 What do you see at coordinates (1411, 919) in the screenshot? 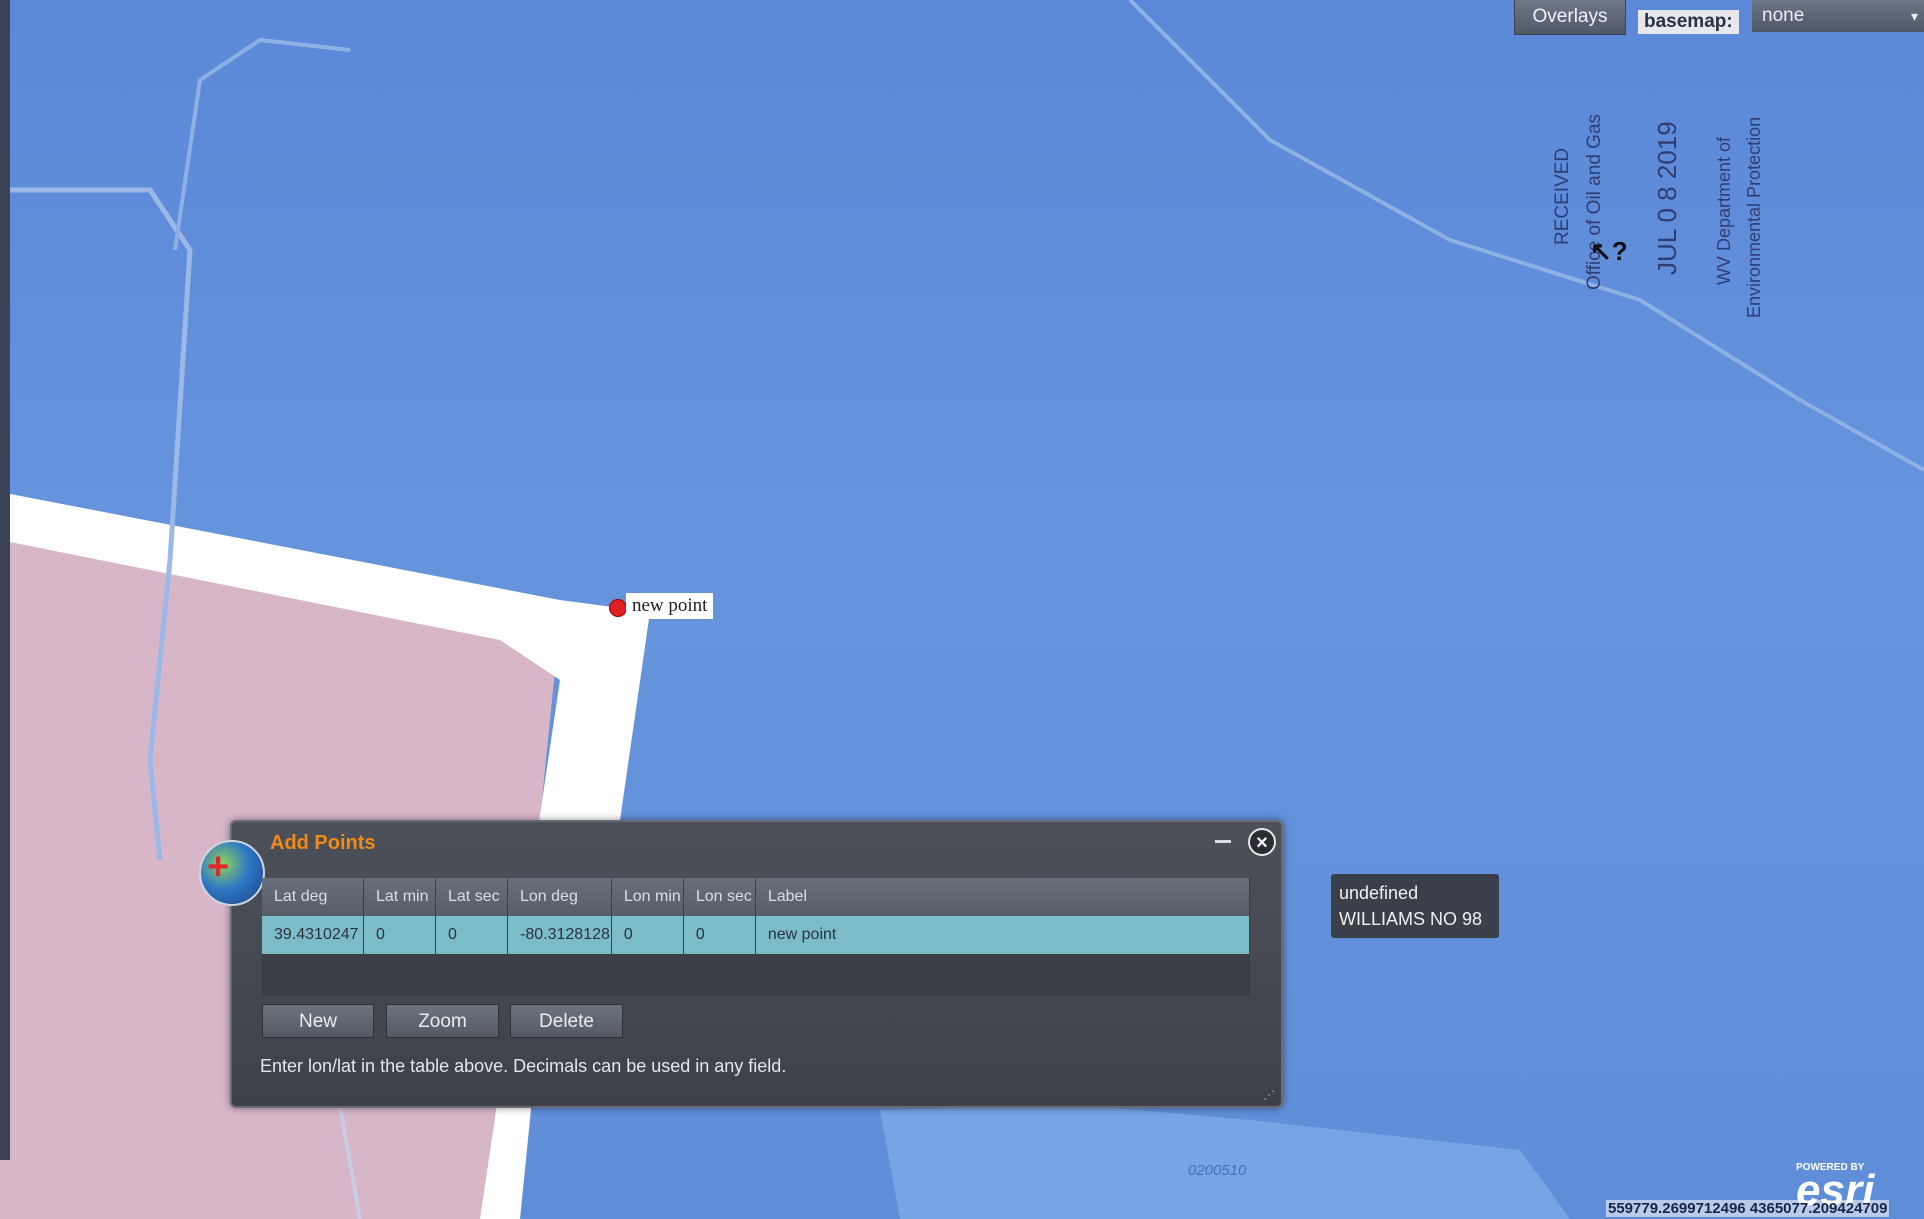
I see `tooltip-line2: WILLIAMS NO 98` at bounding box center [1411, 919].